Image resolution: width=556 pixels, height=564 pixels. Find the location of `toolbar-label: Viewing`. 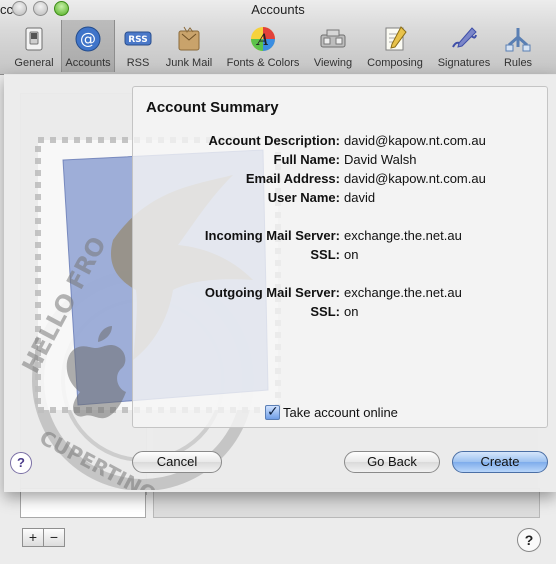

toolbar-label: Viewing is located at coordinates (333, 63).